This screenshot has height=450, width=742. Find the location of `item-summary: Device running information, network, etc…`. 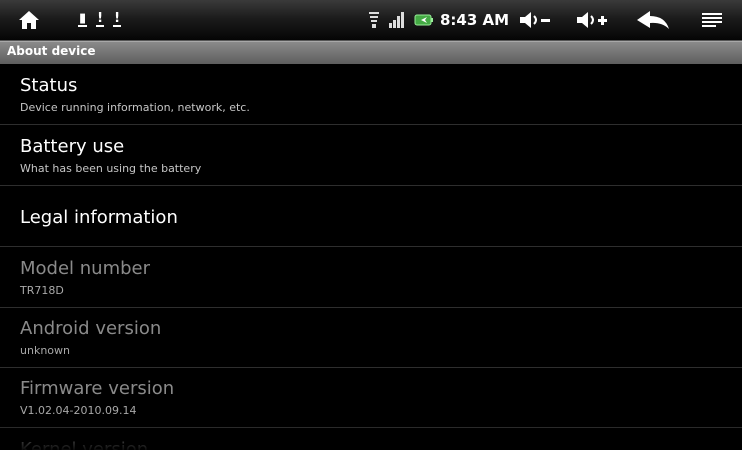

item-summary: Device running information, network, etc… is located at coordinates (135, 107).